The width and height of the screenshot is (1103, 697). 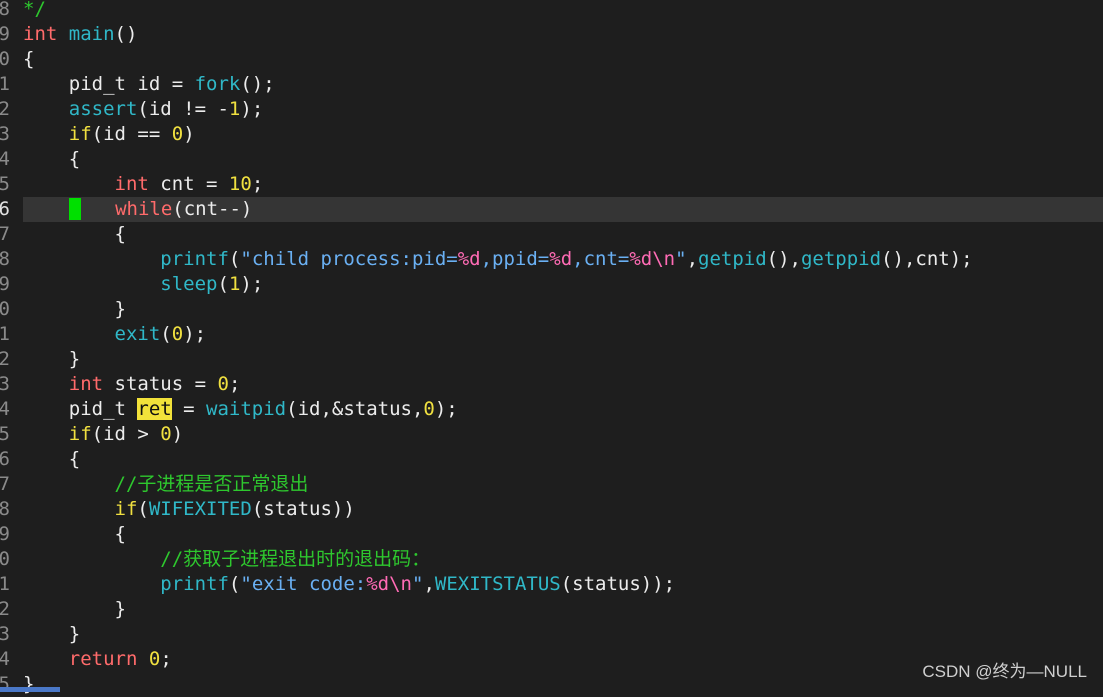 I want to click on code-token: if, so click(x=80, y=134).